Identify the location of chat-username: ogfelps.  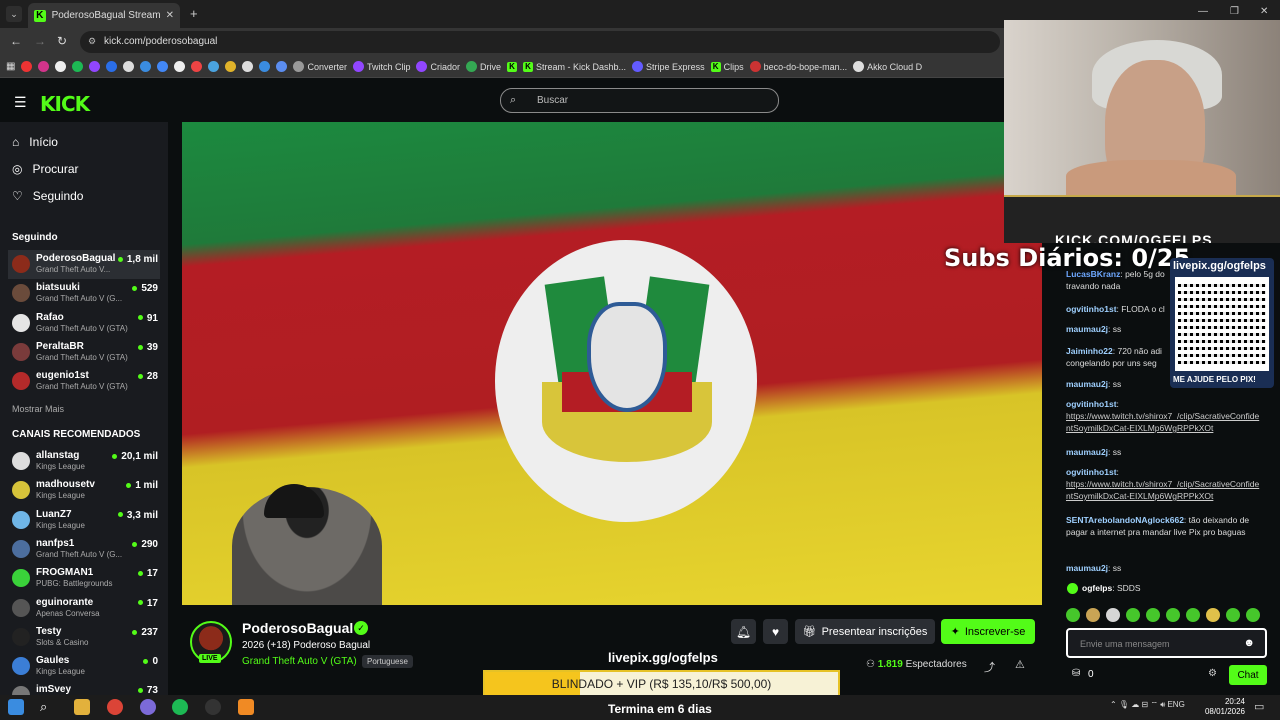
(1097, 588).